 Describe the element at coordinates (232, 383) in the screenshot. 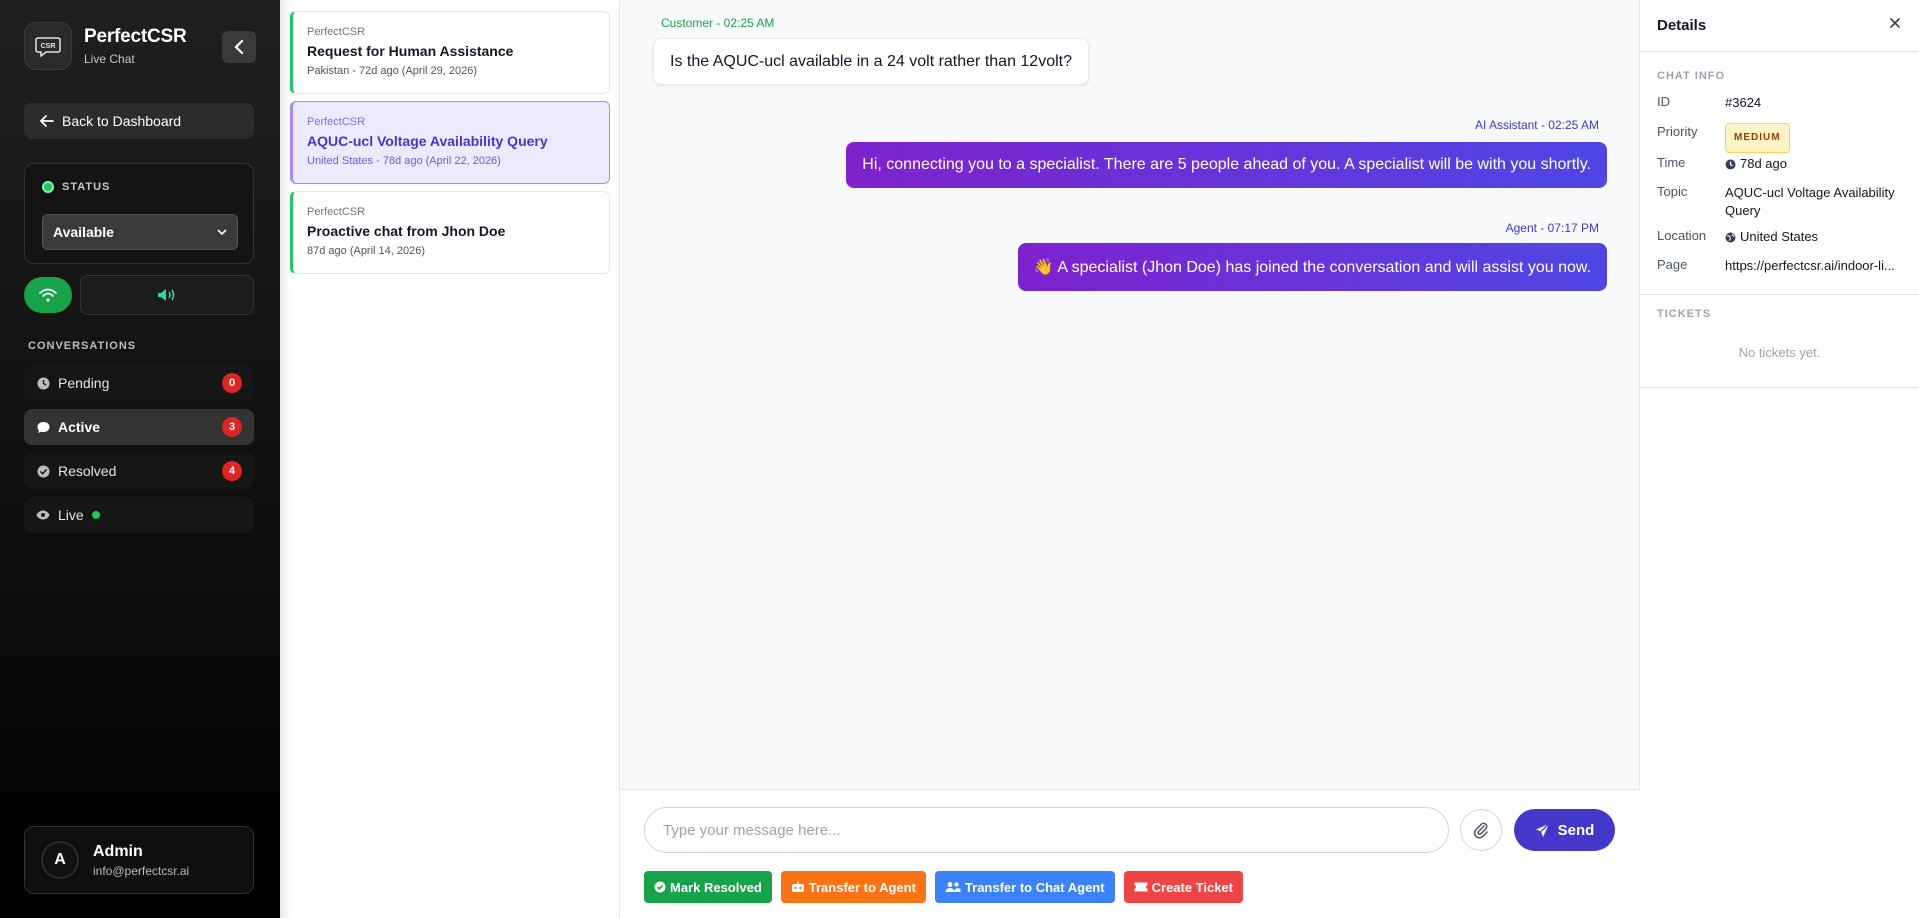

I see `pending-count-badge: 0` at that location.